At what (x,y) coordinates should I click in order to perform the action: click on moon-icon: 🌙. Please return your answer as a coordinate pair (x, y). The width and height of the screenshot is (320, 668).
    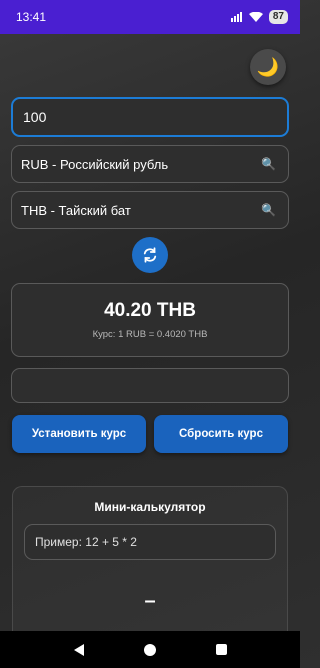
    Looking at the image, I should click on (268, 66).